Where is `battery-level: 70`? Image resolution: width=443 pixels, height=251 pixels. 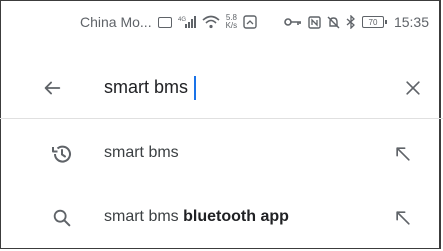
battery-level: 70 is located at coordinates (373, 22).